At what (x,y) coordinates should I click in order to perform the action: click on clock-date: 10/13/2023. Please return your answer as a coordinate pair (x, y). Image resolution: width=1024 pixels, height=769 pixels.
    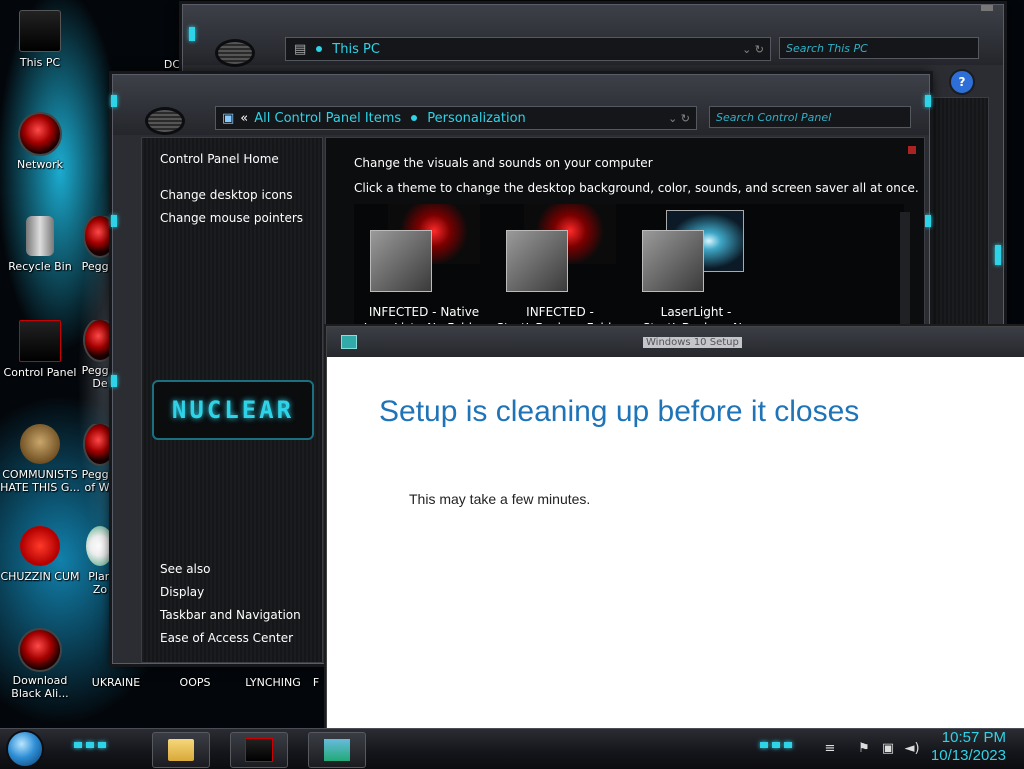
    Looking at the image, I should click on (968, 755).